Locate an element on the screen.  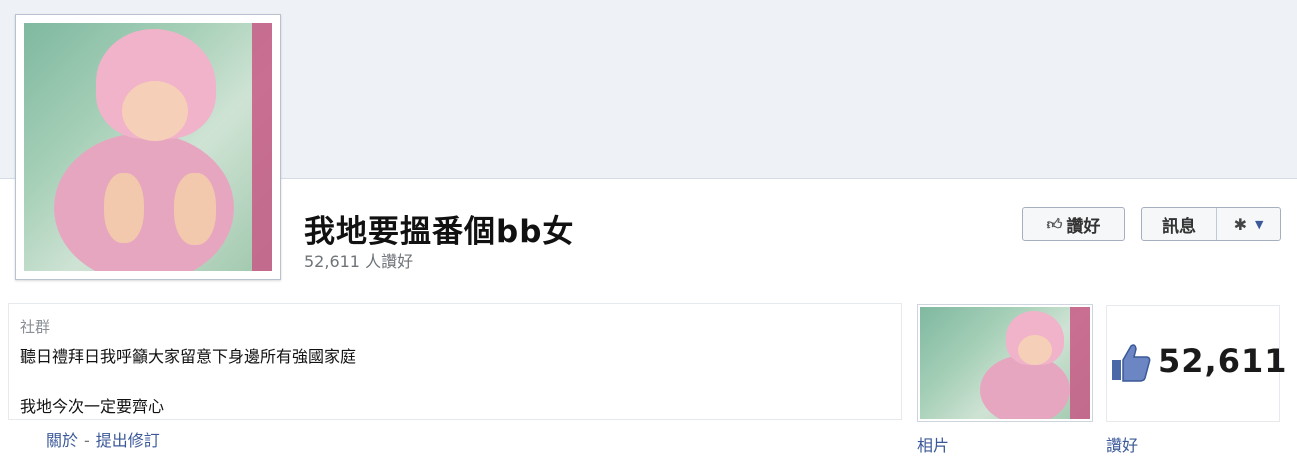
thumbs-up-icon is located at coordinates (1131, 363).